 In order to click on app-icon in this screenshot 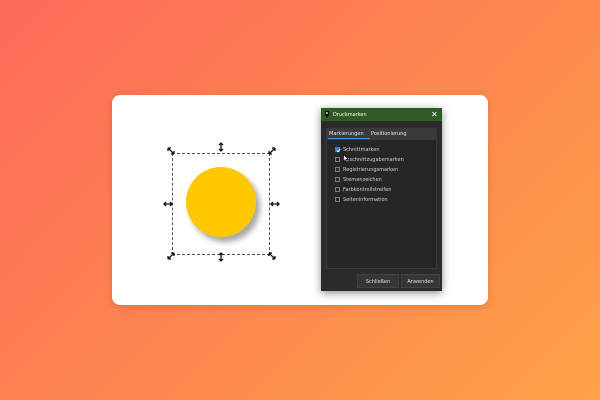, I will do `click(327, 114)`.